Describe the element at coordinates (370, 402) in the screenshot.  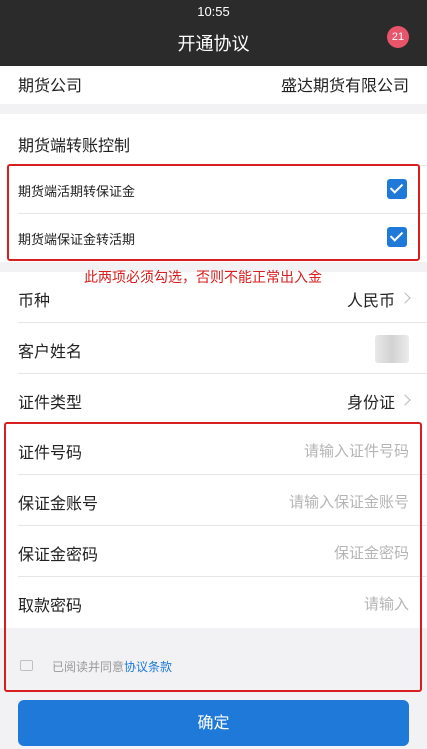
I see `id-type-value: 身份证` at that location.